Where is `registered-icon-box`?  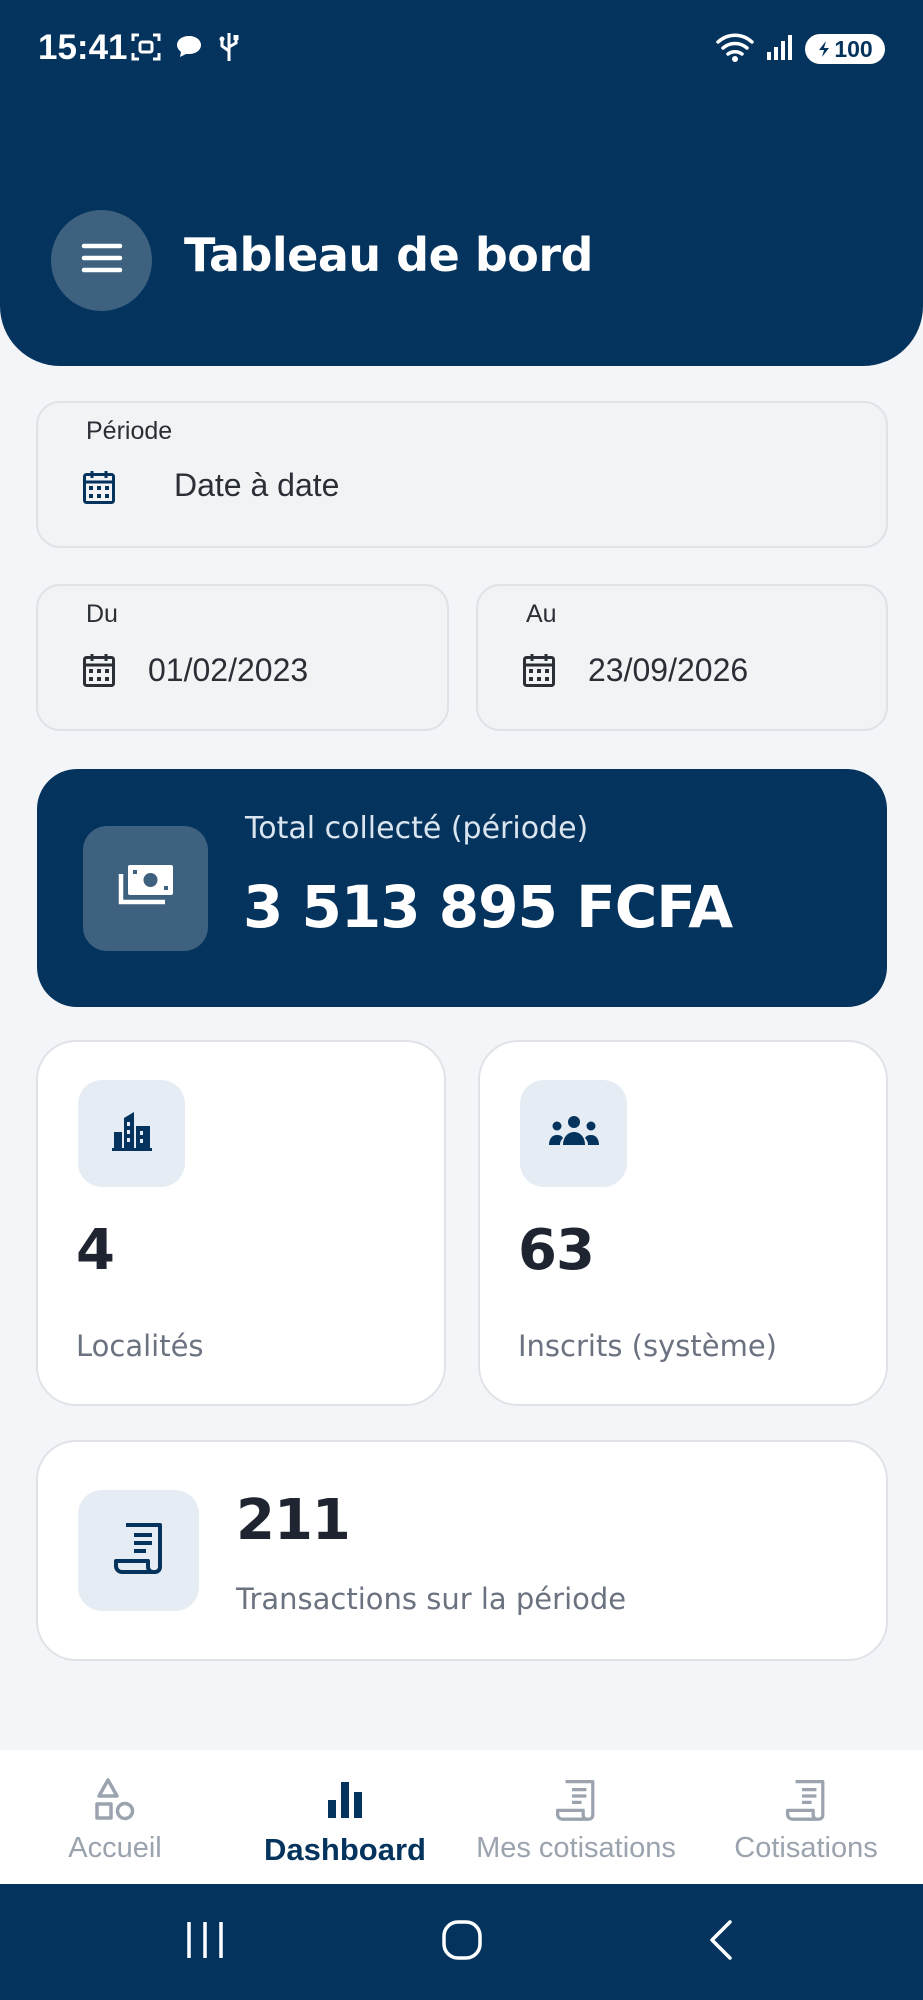 registered-icon-box is located at coordinates (573, 1133).